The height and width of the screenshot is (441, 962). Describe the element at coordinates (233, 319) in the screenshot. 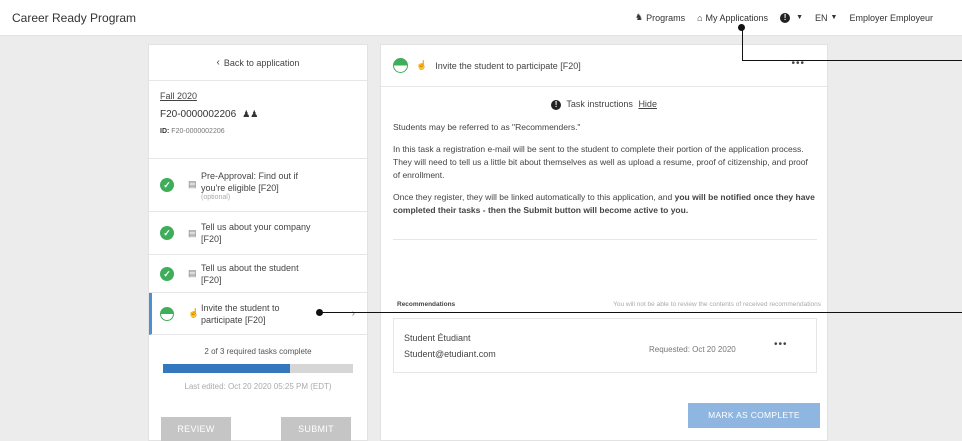

I see `task-label: participate [F20]` at that location.